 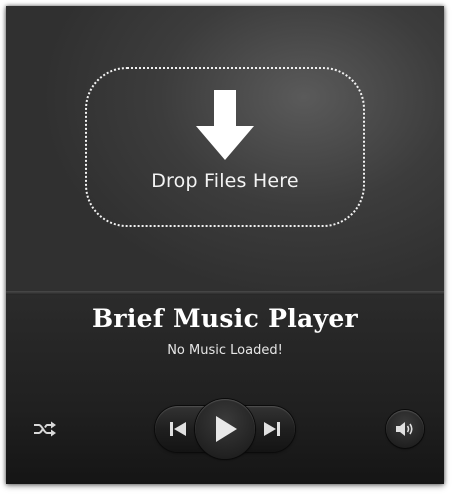 I want to click on shuffle-icon, so click(x=45, y=429).